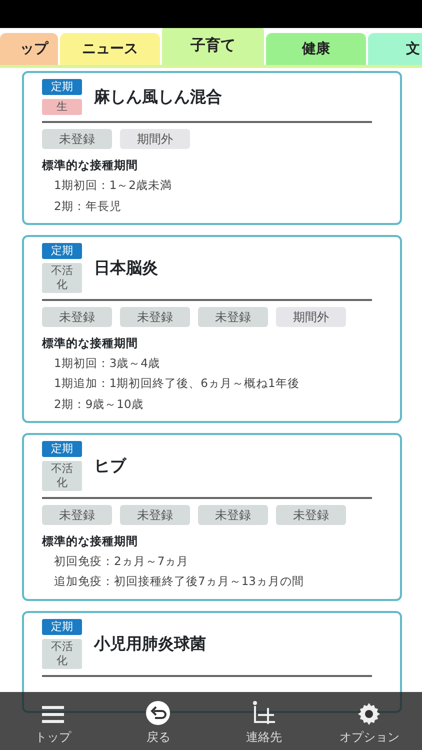 The height and width of the screenshot is (750, 422). I want to click on nav-button: オプション, so click(369, 721).